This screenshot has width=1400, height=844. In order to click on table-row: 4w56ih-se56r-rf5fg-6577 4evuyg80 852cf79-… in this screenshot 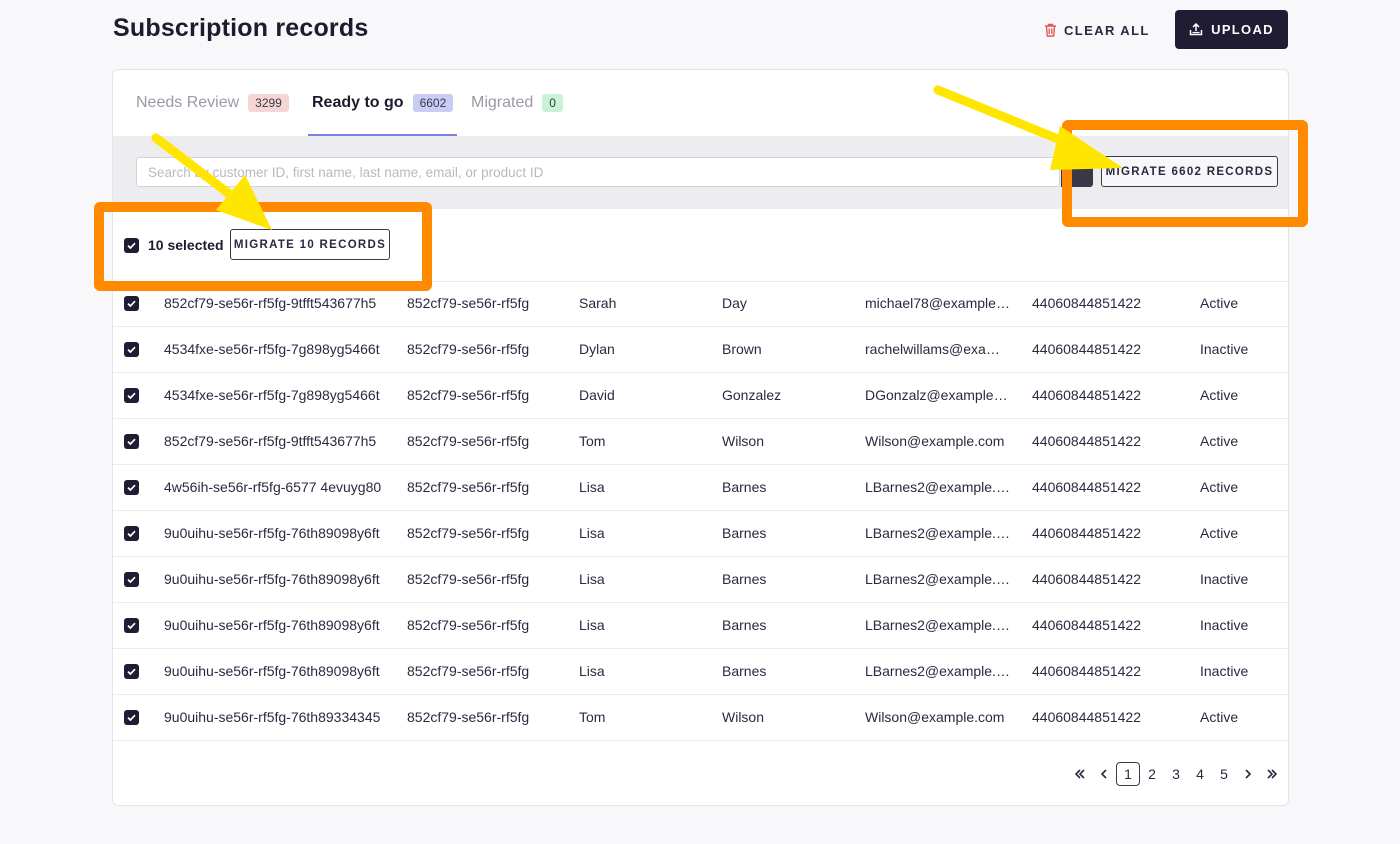, I will do `click(700, 488)`.